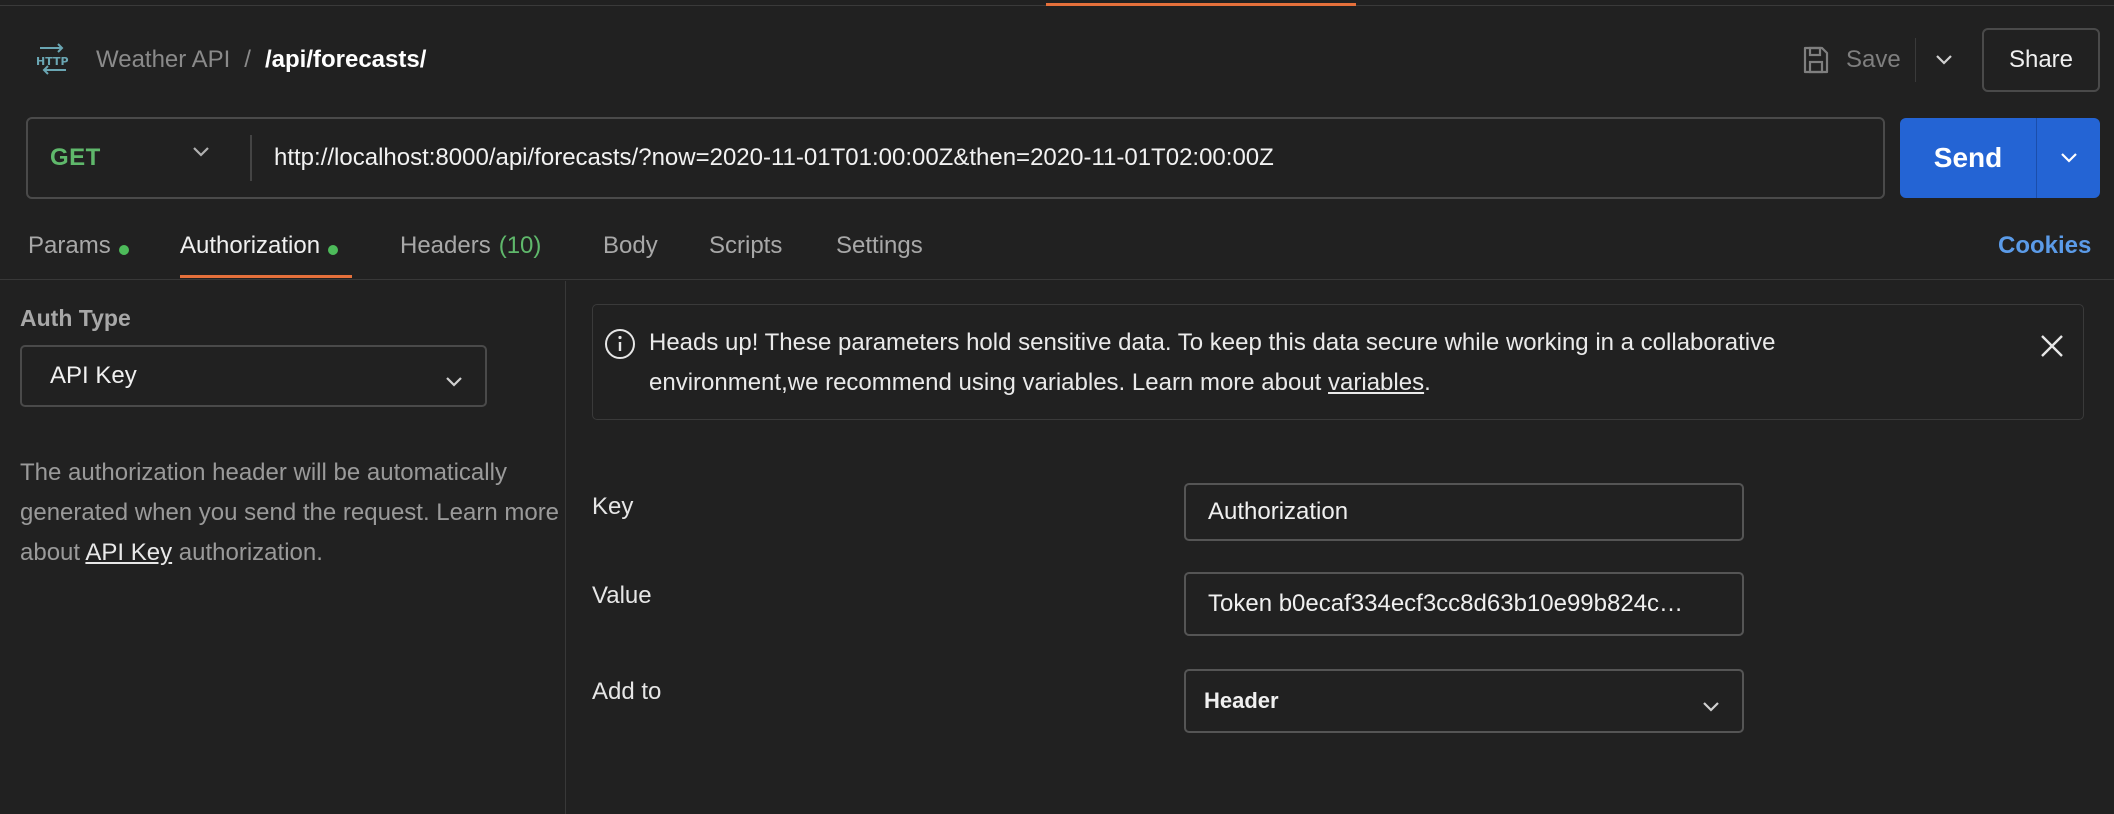  I want to click on key-label: Key, so click(613, 506).